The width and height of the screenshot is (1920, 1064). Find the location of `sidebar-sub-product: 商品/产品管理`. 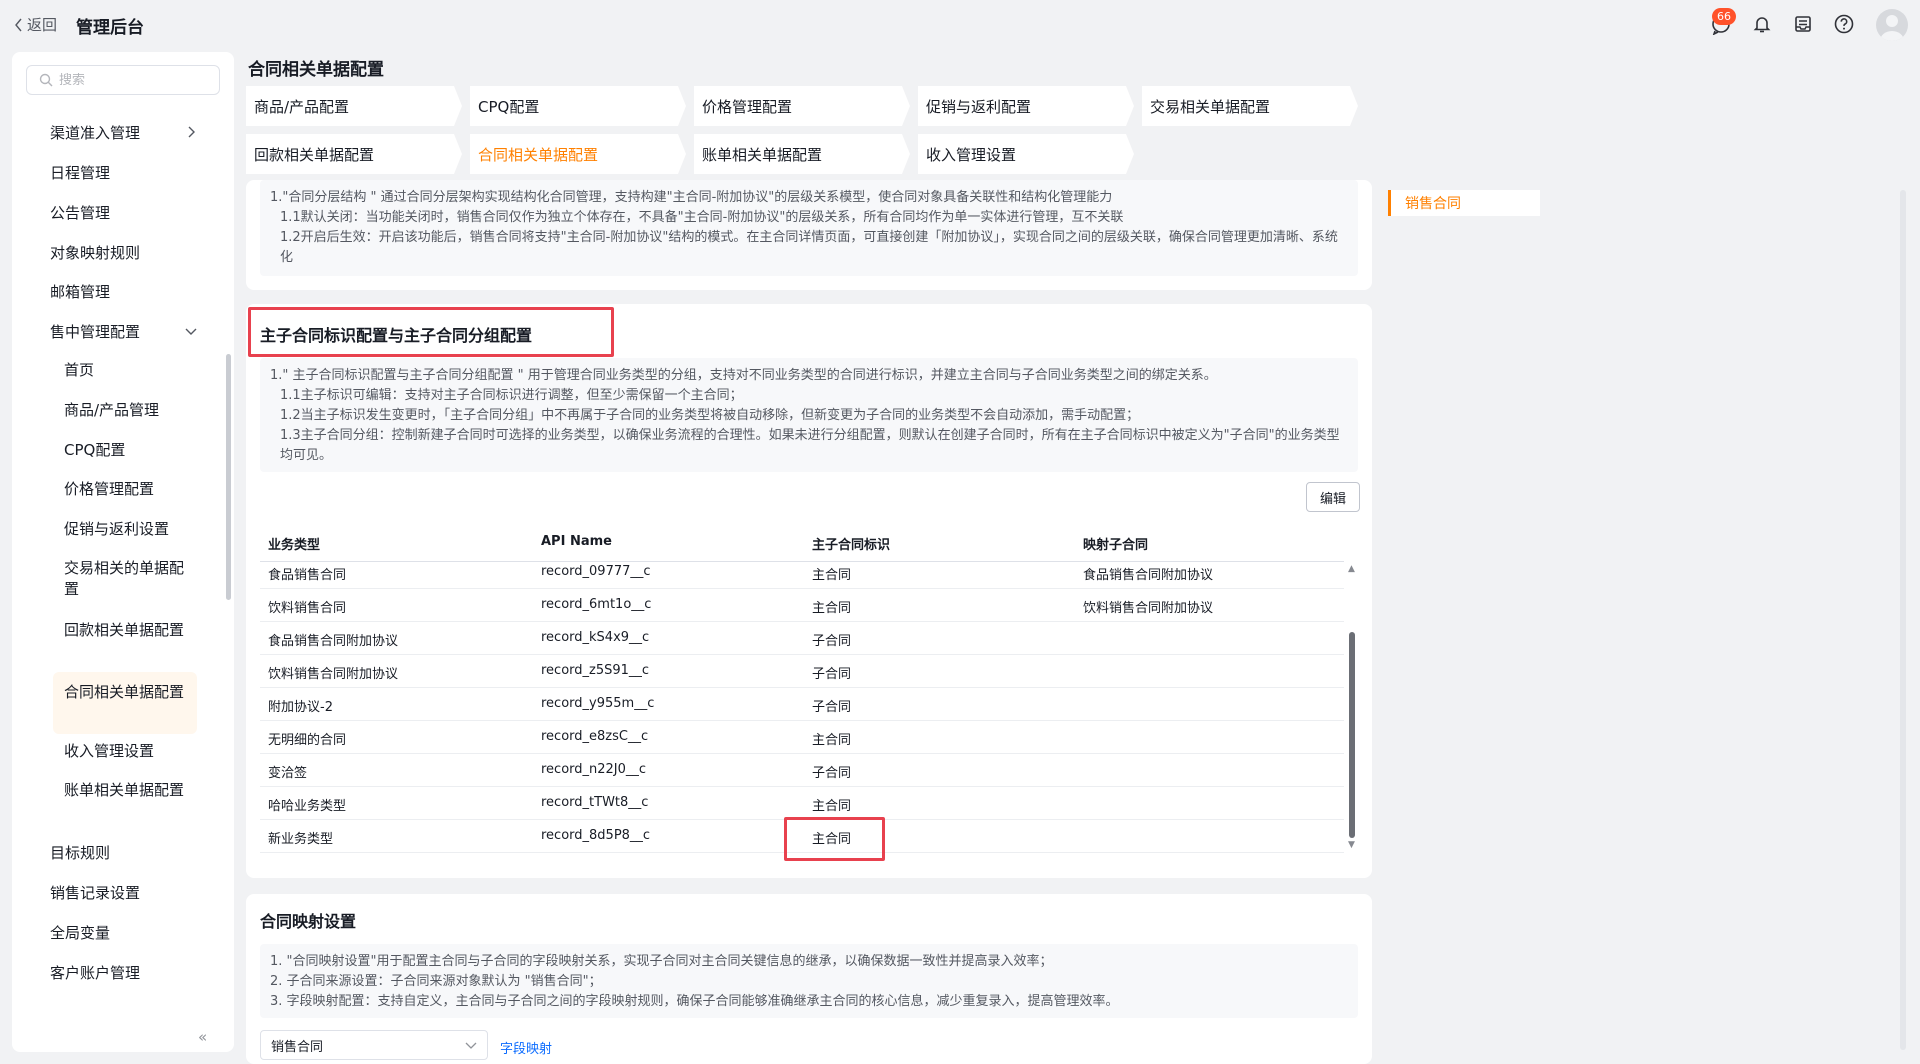

sidebar-sub-product: 商品/产品管理 is located at coordinates (129, 410).